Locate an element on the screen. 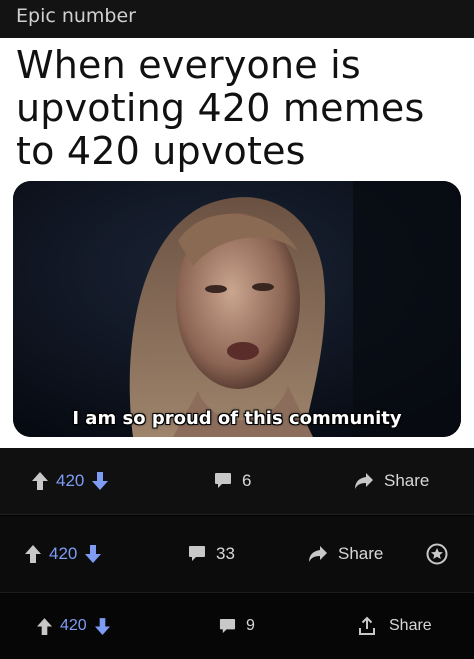 The height and width of the screenshot is (659, 474). comment-count: 33 is located at coordinates (225, 553).